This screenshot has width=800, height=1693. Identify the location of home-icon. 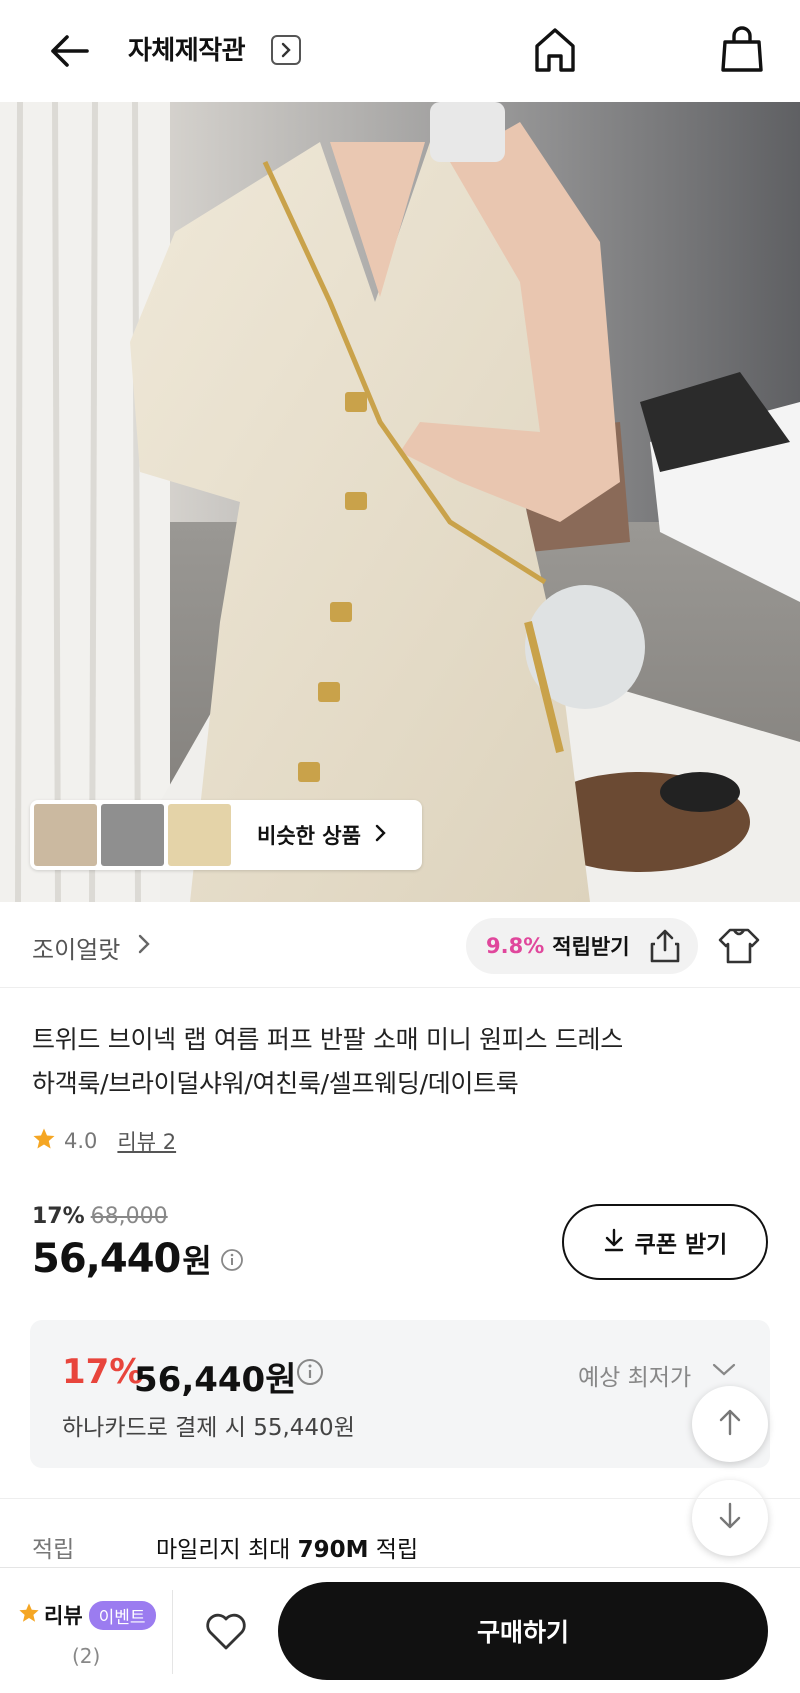
(555, 50).